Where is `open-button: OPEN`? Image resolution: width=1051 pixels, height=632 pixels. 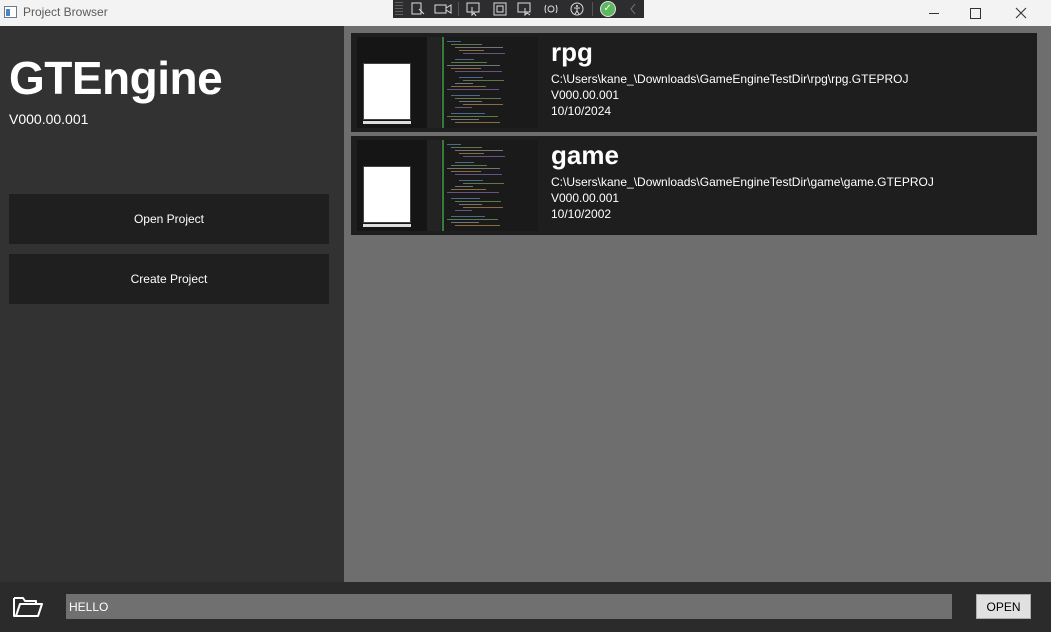
open-button: OPEN is located at coordinates (1003, 606).